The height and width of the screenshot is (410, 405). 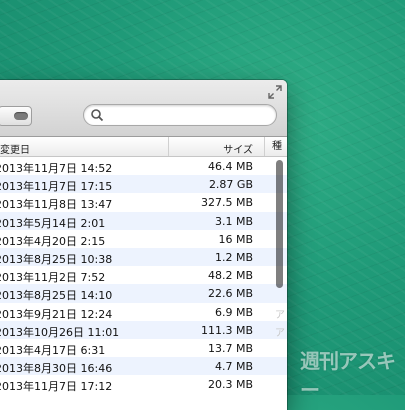 I want to click on search-input, so click(x=190, y=116).